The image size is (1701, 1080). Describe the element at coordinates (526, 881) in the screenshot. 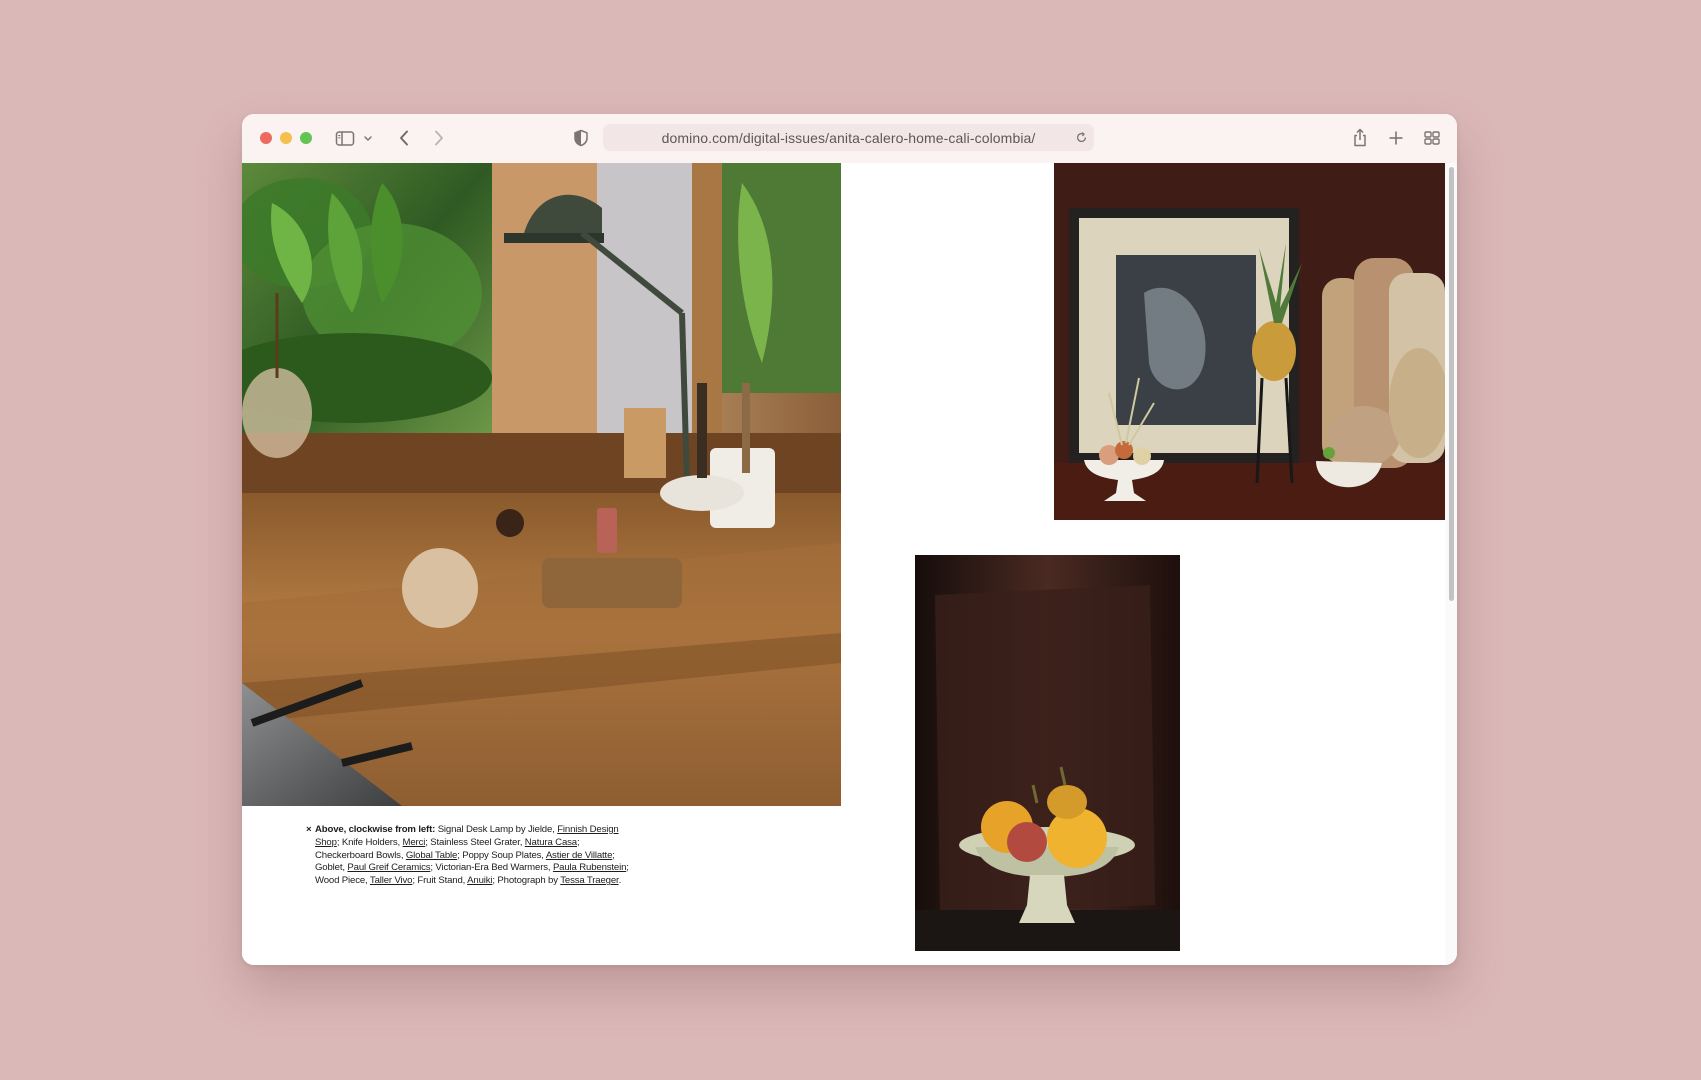

I see `credit-text: ; Photograph by` at that location.